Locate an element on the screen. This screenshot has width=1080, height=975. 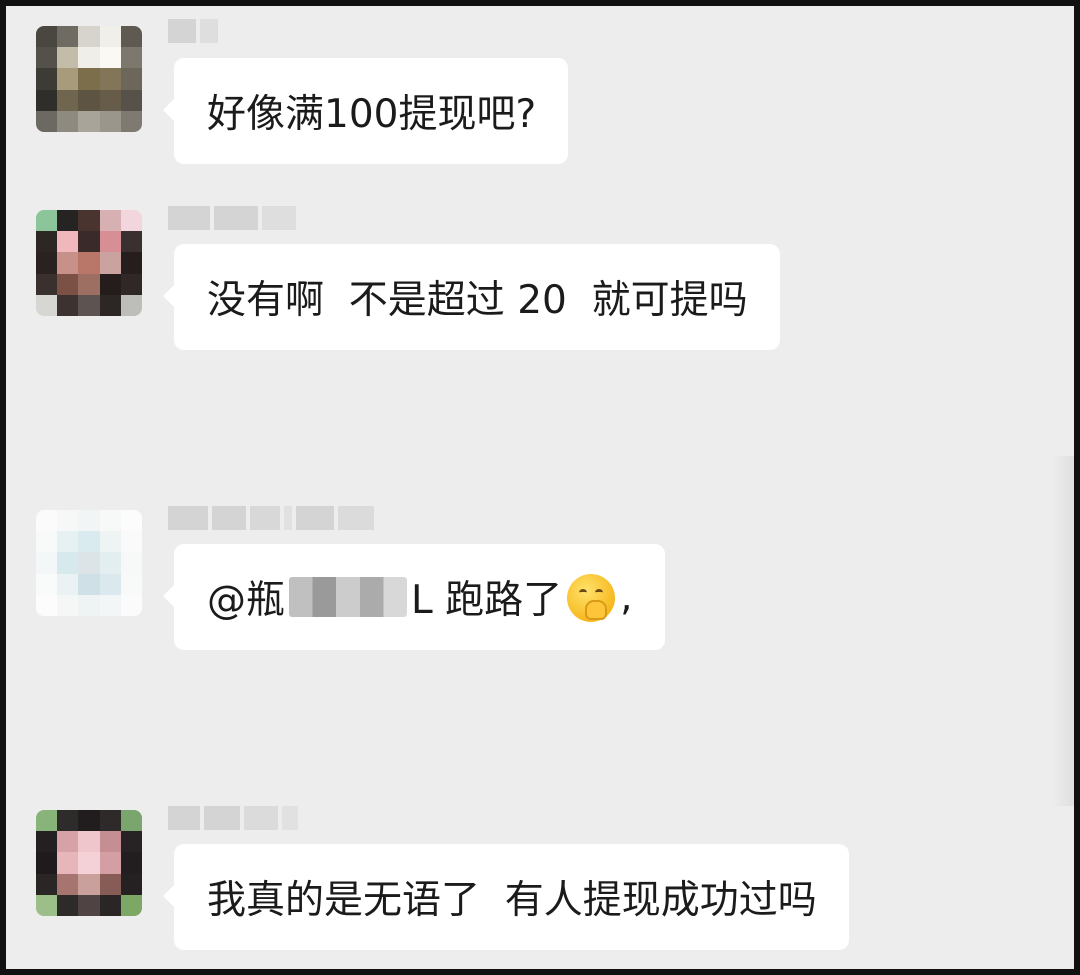
message-bubble: 好像满100提现吧? is located at coordinates (365, 111).